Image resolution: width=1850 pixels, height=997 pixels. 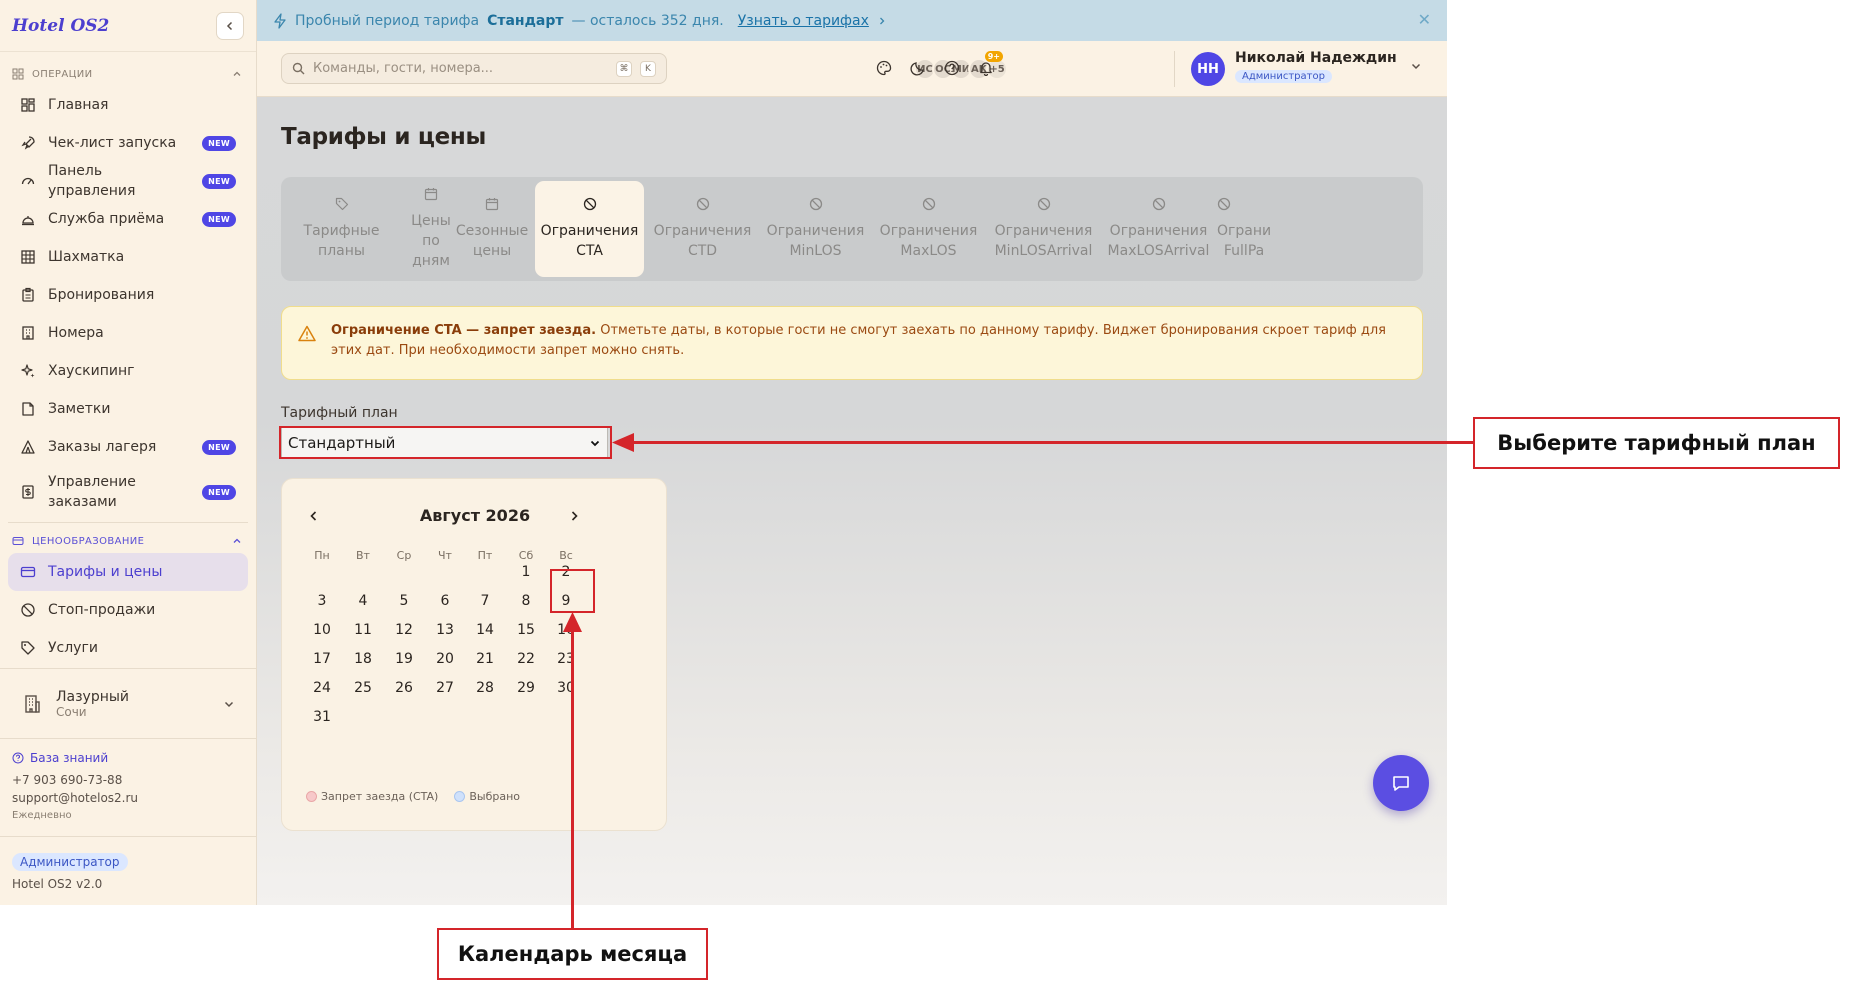 I want to click on calendar-day: 19, so click(x=404, y=659).